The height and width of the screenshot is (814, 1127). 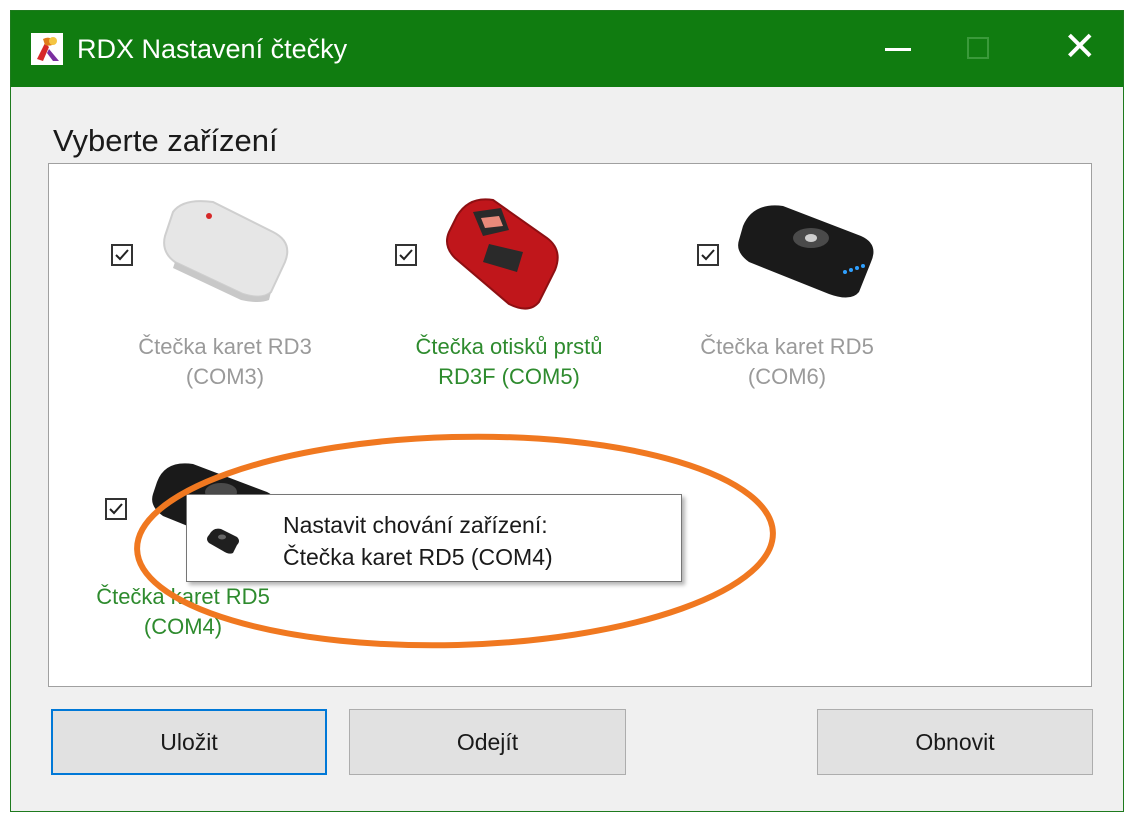 What do you see at coordinates (978, 48) in the screenshot?
I see `maximize-icon` at bounding box center [978, 48].